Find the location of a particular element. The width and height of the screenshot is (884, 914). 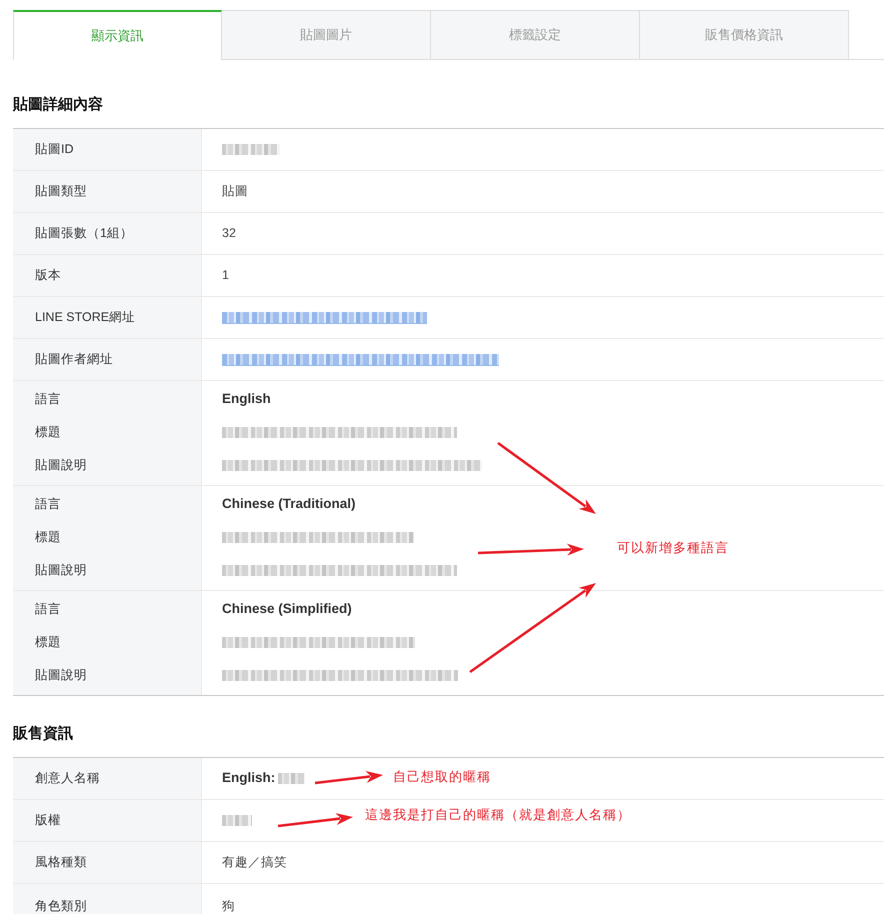

field-value: Chinese (Simplified) is located at coordinates (287, 609).